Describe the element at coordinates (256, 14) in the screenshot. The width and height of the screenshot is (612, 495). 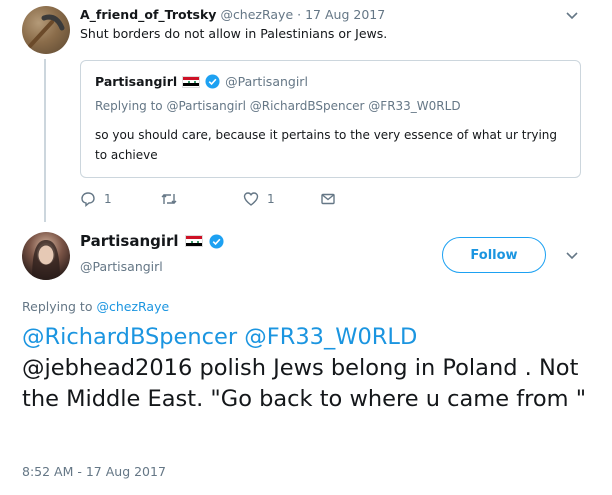
I see `handle: @chezRaye` at that location.